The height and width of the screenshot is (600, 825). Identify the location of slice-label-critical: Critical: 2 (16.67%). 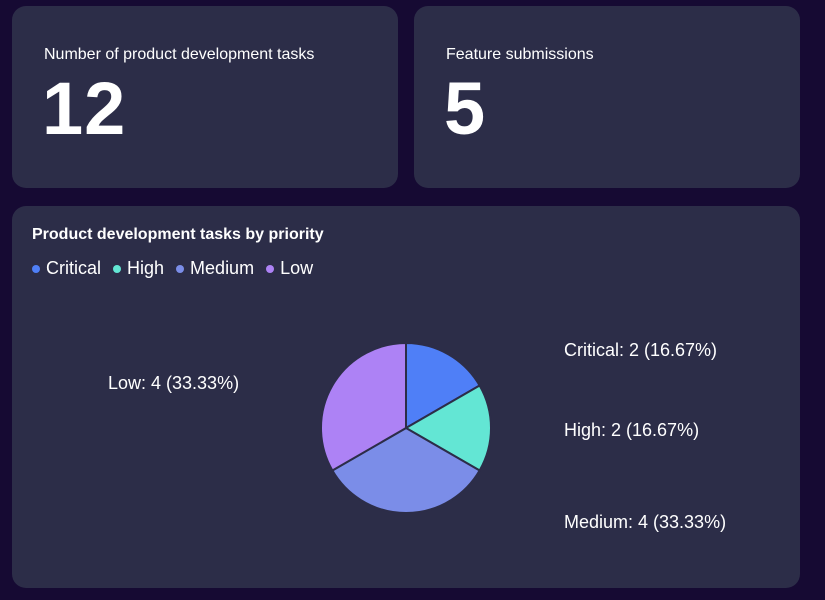
(640, 350).